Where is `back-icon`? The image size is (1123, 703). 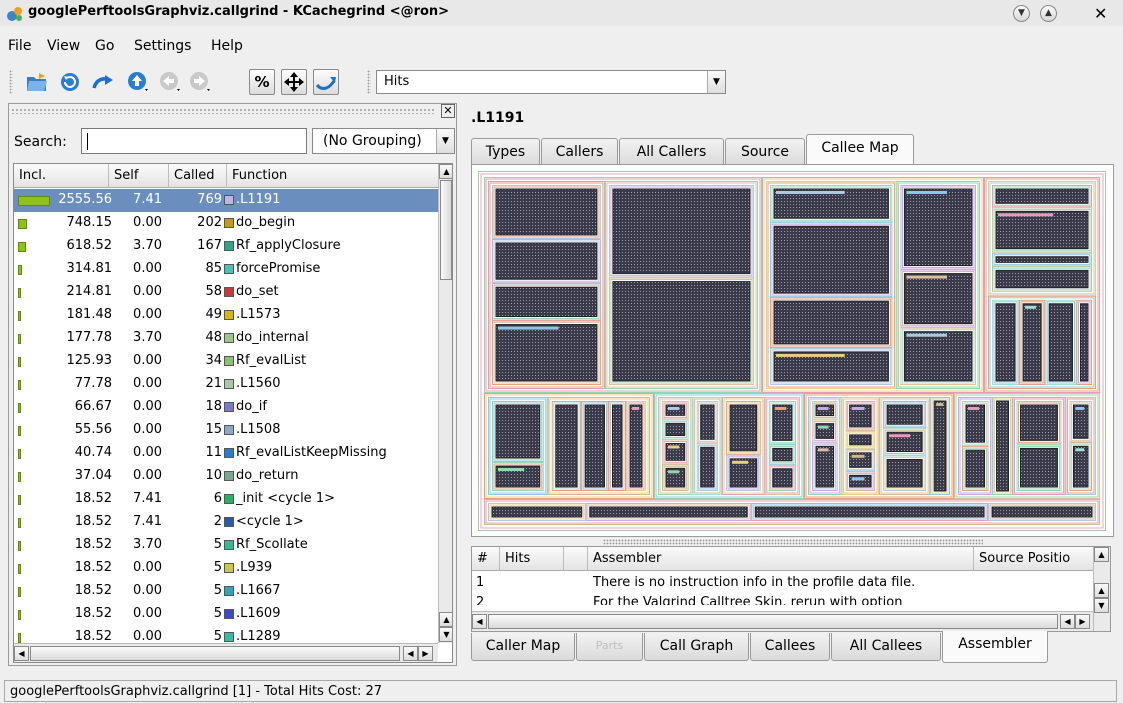
back-icon is located at coordinates (170, 82).